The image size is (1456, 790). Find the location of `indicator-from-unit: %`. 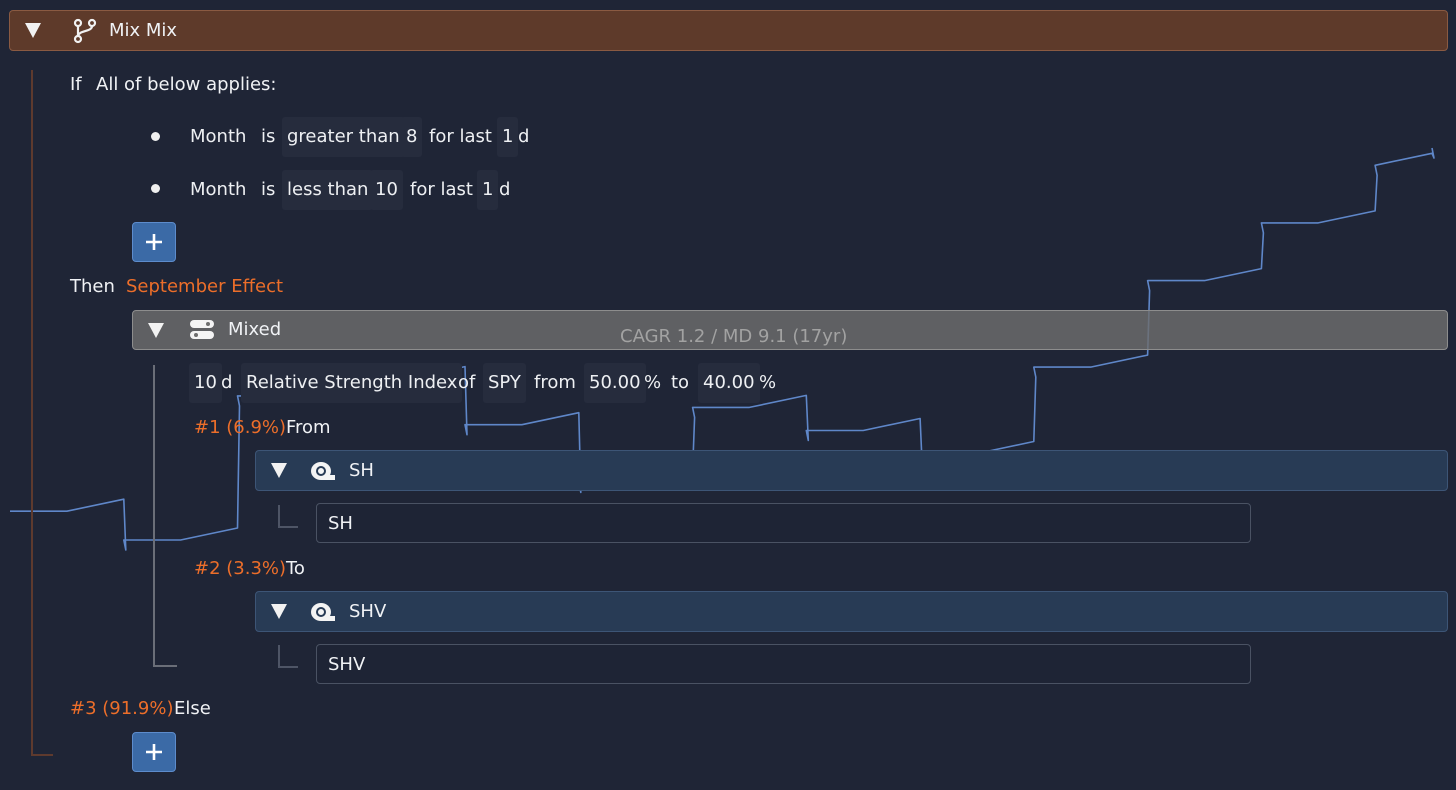

indicator-from-unit: % is located at coordinates (653, 382).